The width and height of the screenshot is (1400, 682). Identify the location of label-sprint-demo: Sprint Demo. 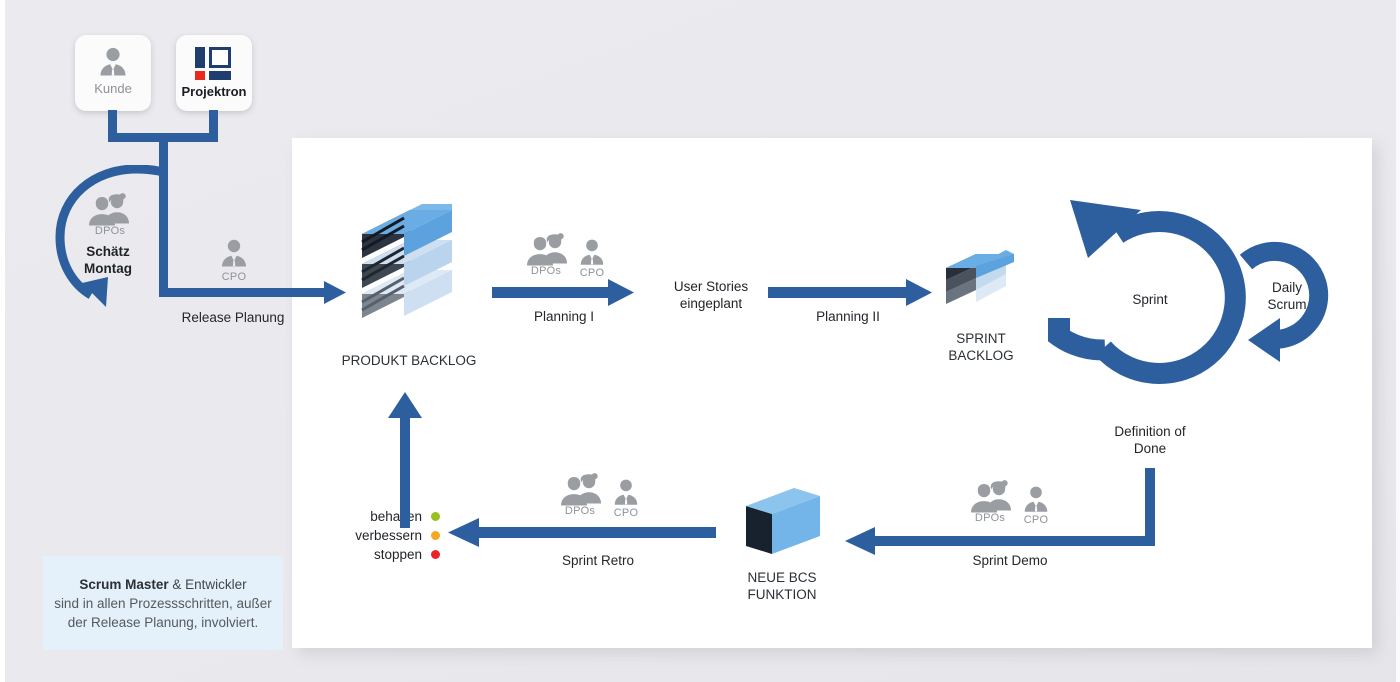
(1010, 560).